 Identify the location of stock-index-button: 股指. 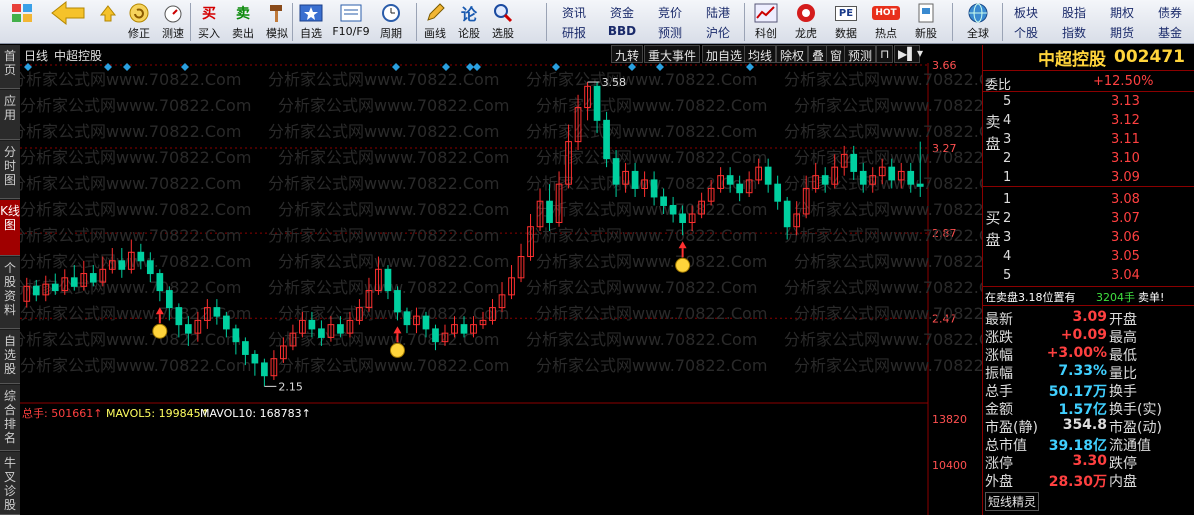
(1074, 12).